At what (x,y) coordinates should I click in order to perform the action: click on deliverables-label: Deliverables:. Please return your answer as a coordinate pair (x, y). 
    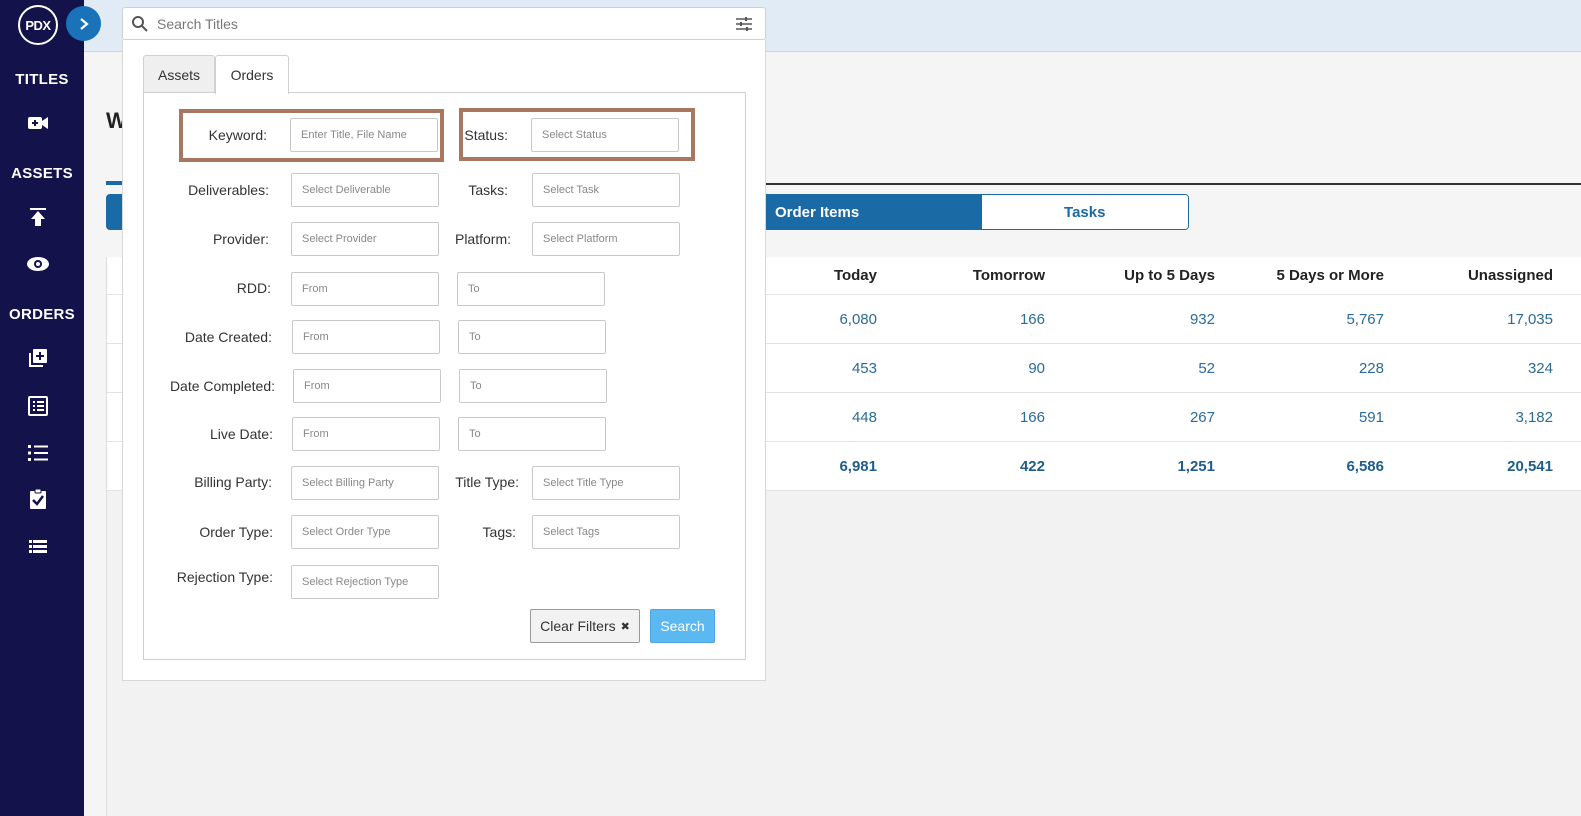
    Looking at the image, I should click on (228, 190).